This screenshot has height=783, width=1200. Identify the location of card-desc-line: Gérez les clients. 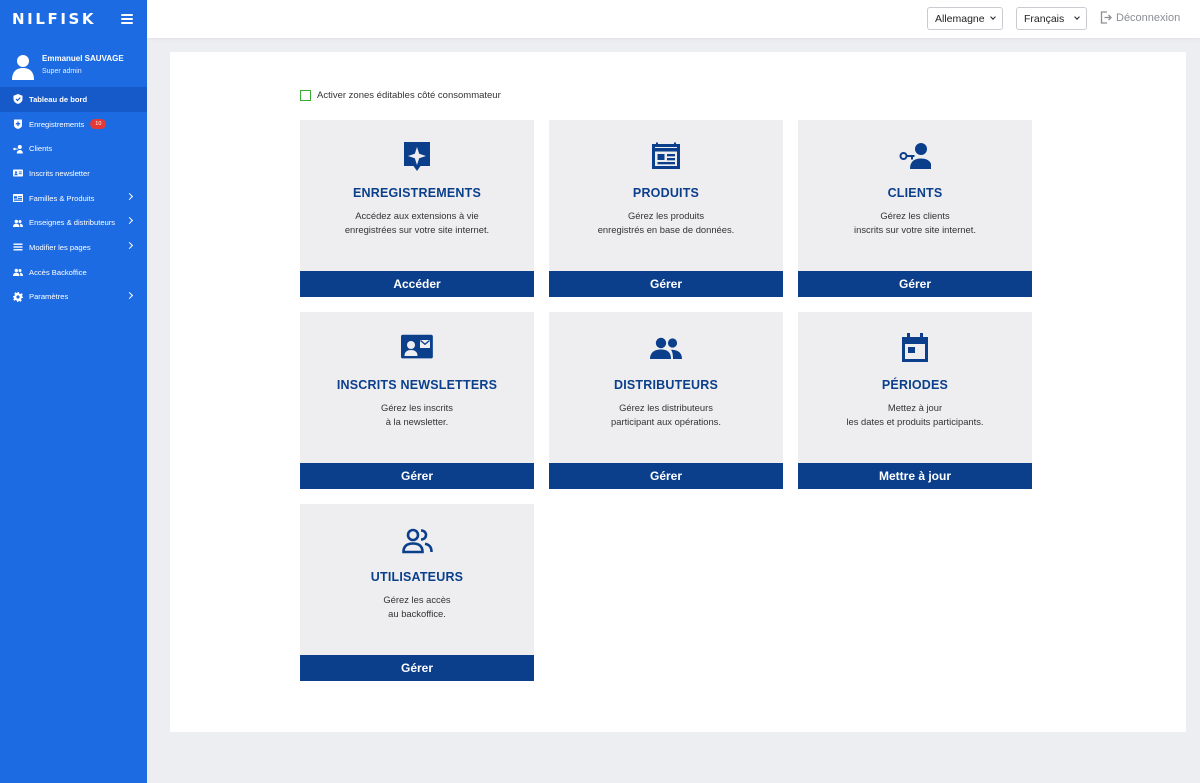
(915, 215).